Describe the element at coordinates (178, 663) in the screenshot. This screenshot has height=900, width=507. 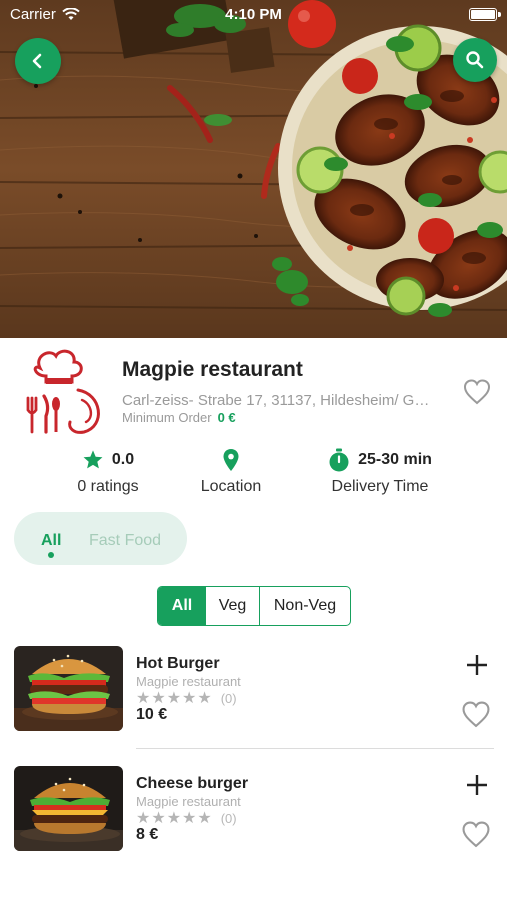
I see `item-name: Hot Burger` at that location.